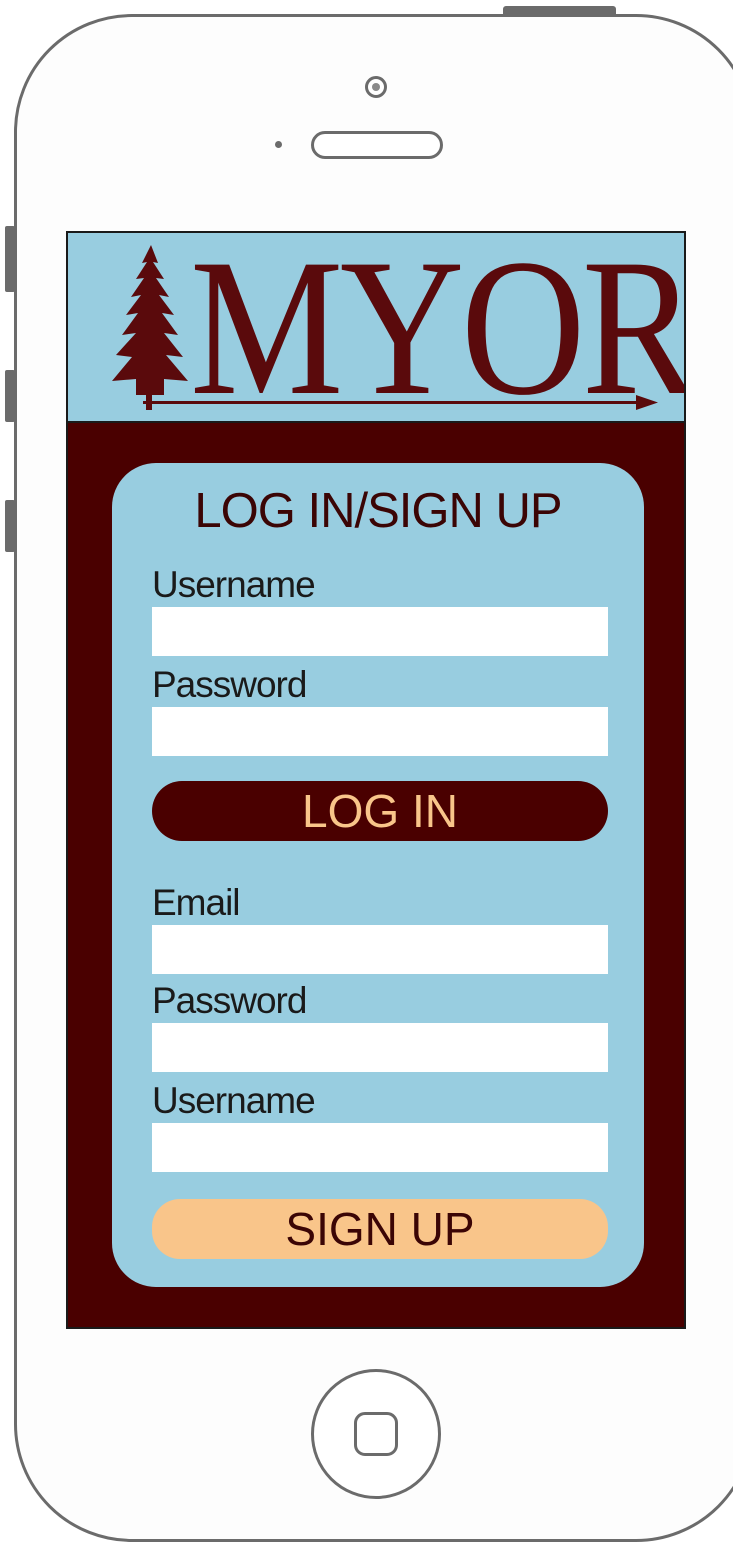  I want to click on login-button: LOG IN, so click(380, 811).